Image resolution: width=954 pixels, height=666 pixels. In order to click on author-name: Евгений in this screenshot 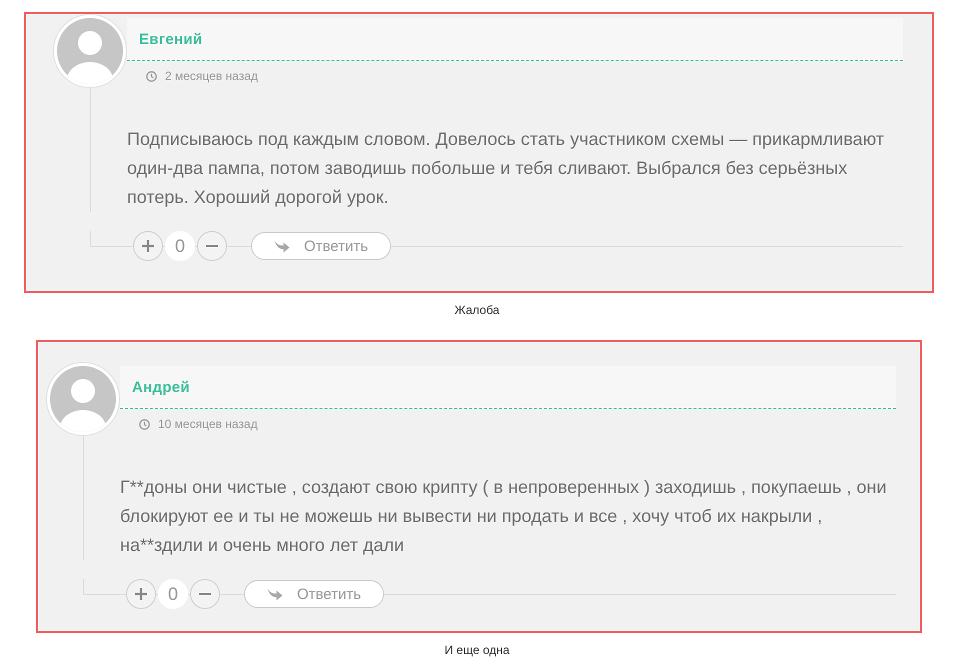, I will do `click(170, 39)`.